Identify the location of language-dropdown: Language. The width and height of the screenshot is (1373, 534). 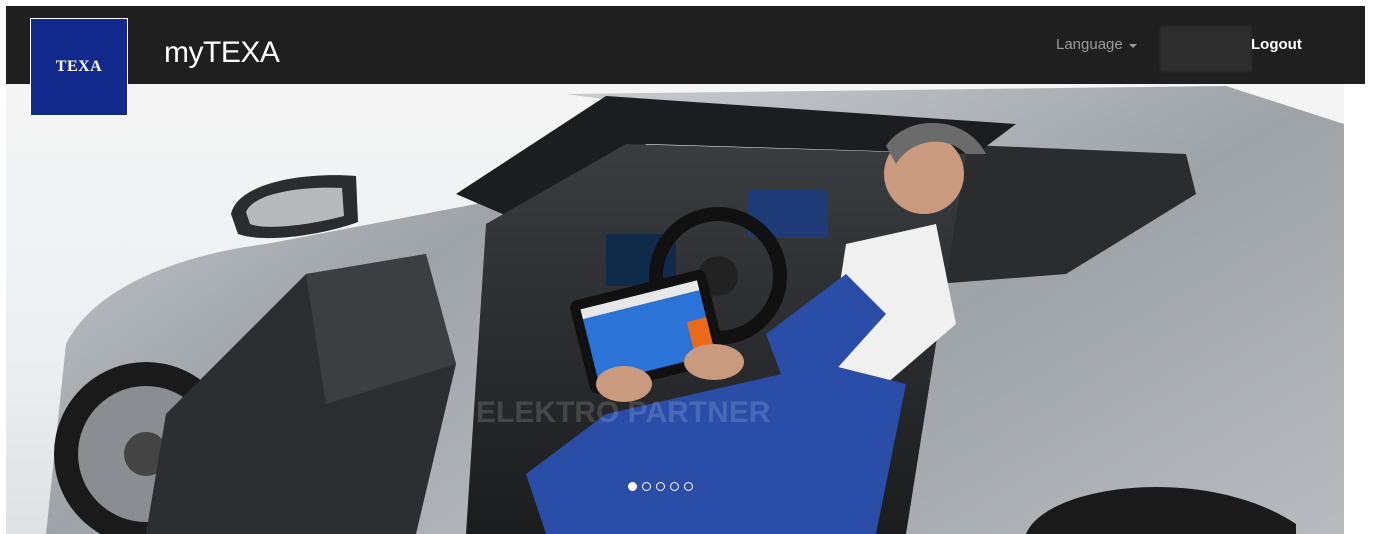
(1096, 44).